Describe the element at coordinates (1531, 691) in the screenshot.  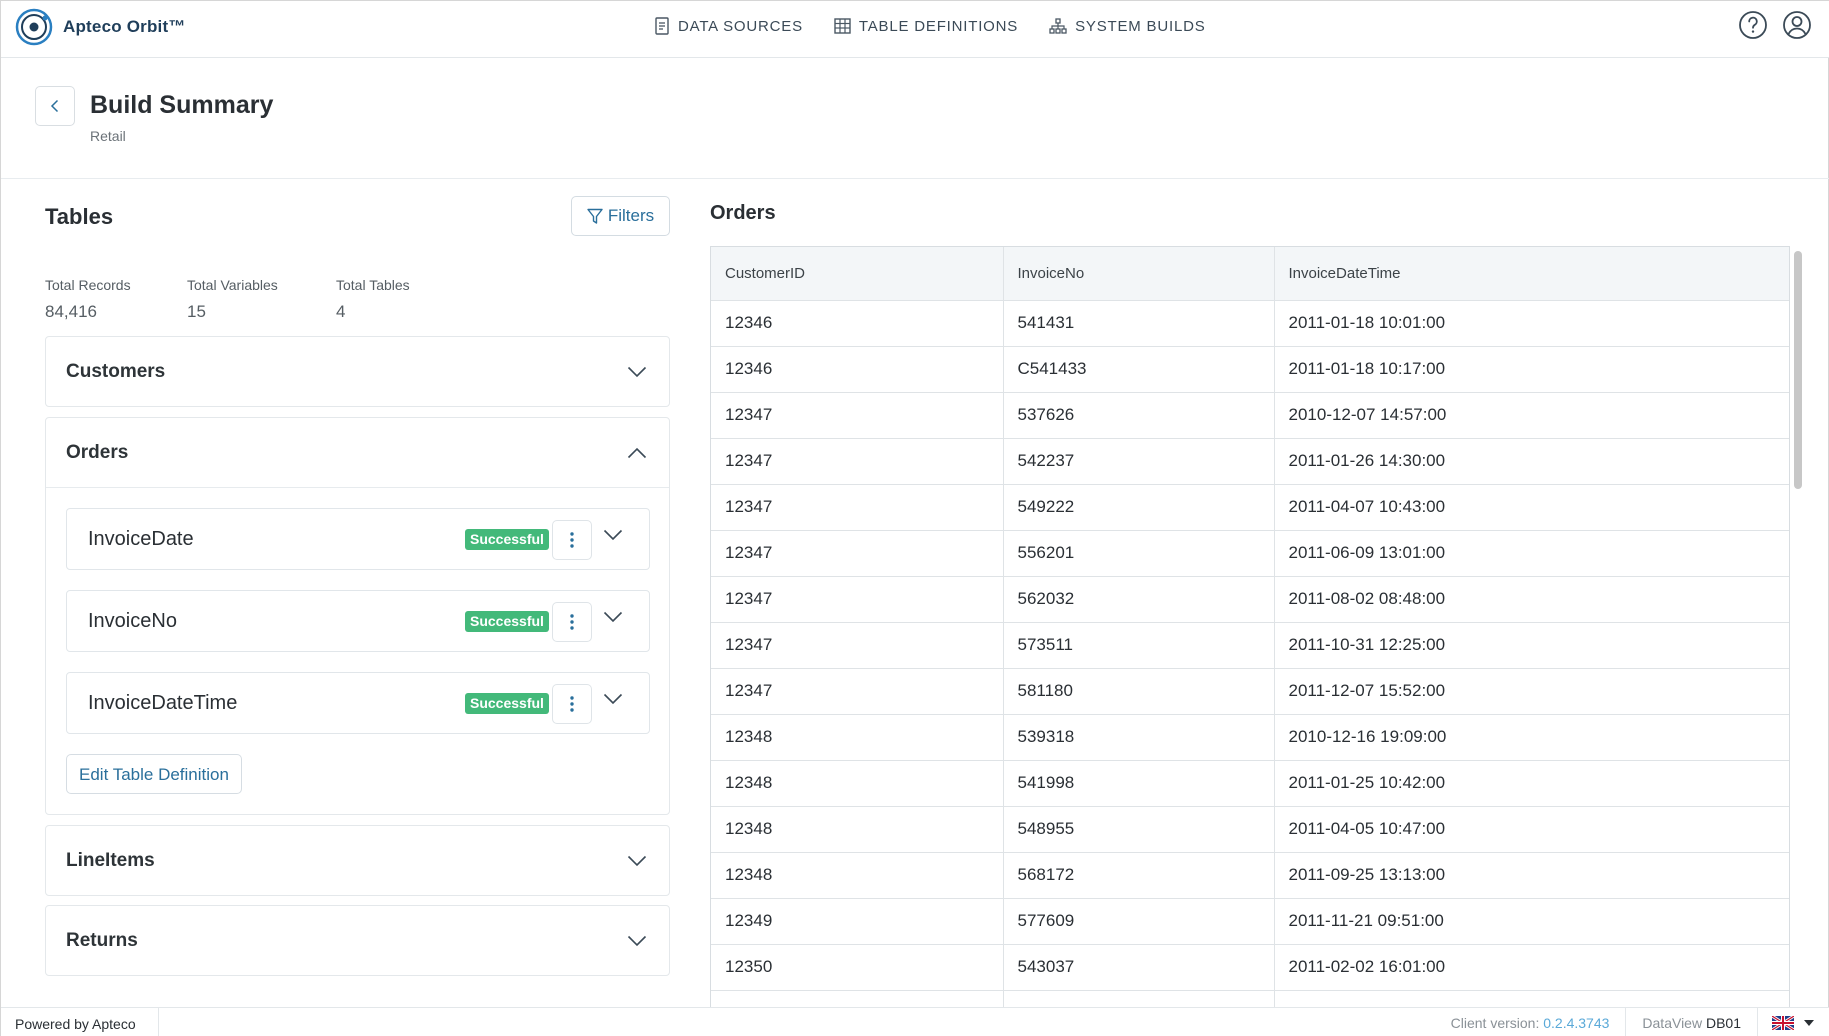
I see `table-cell: 2011-12-07 15:52:00` at that location.